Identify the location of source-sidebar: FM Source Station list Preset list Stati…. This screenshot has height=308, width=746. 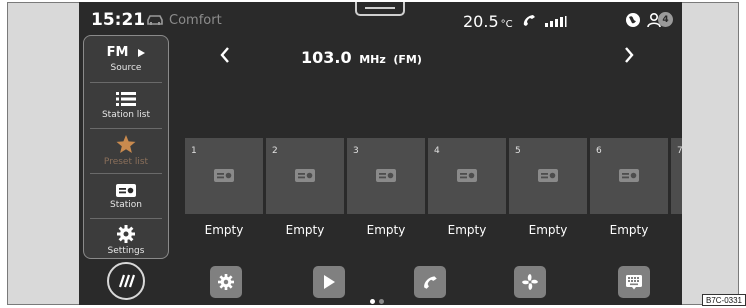
(126, 147).